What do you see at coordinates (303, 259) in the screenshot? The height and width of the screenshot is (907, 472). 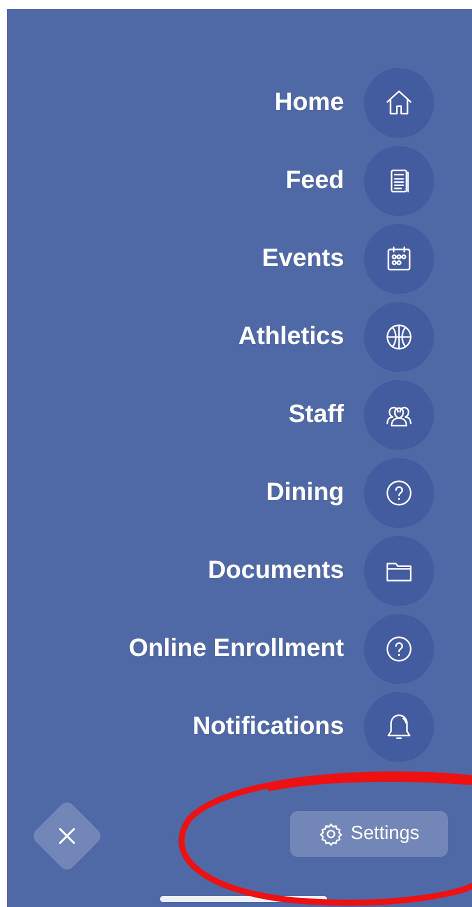 I see `menu-item-label: Events` at bounding box center [303, 259].